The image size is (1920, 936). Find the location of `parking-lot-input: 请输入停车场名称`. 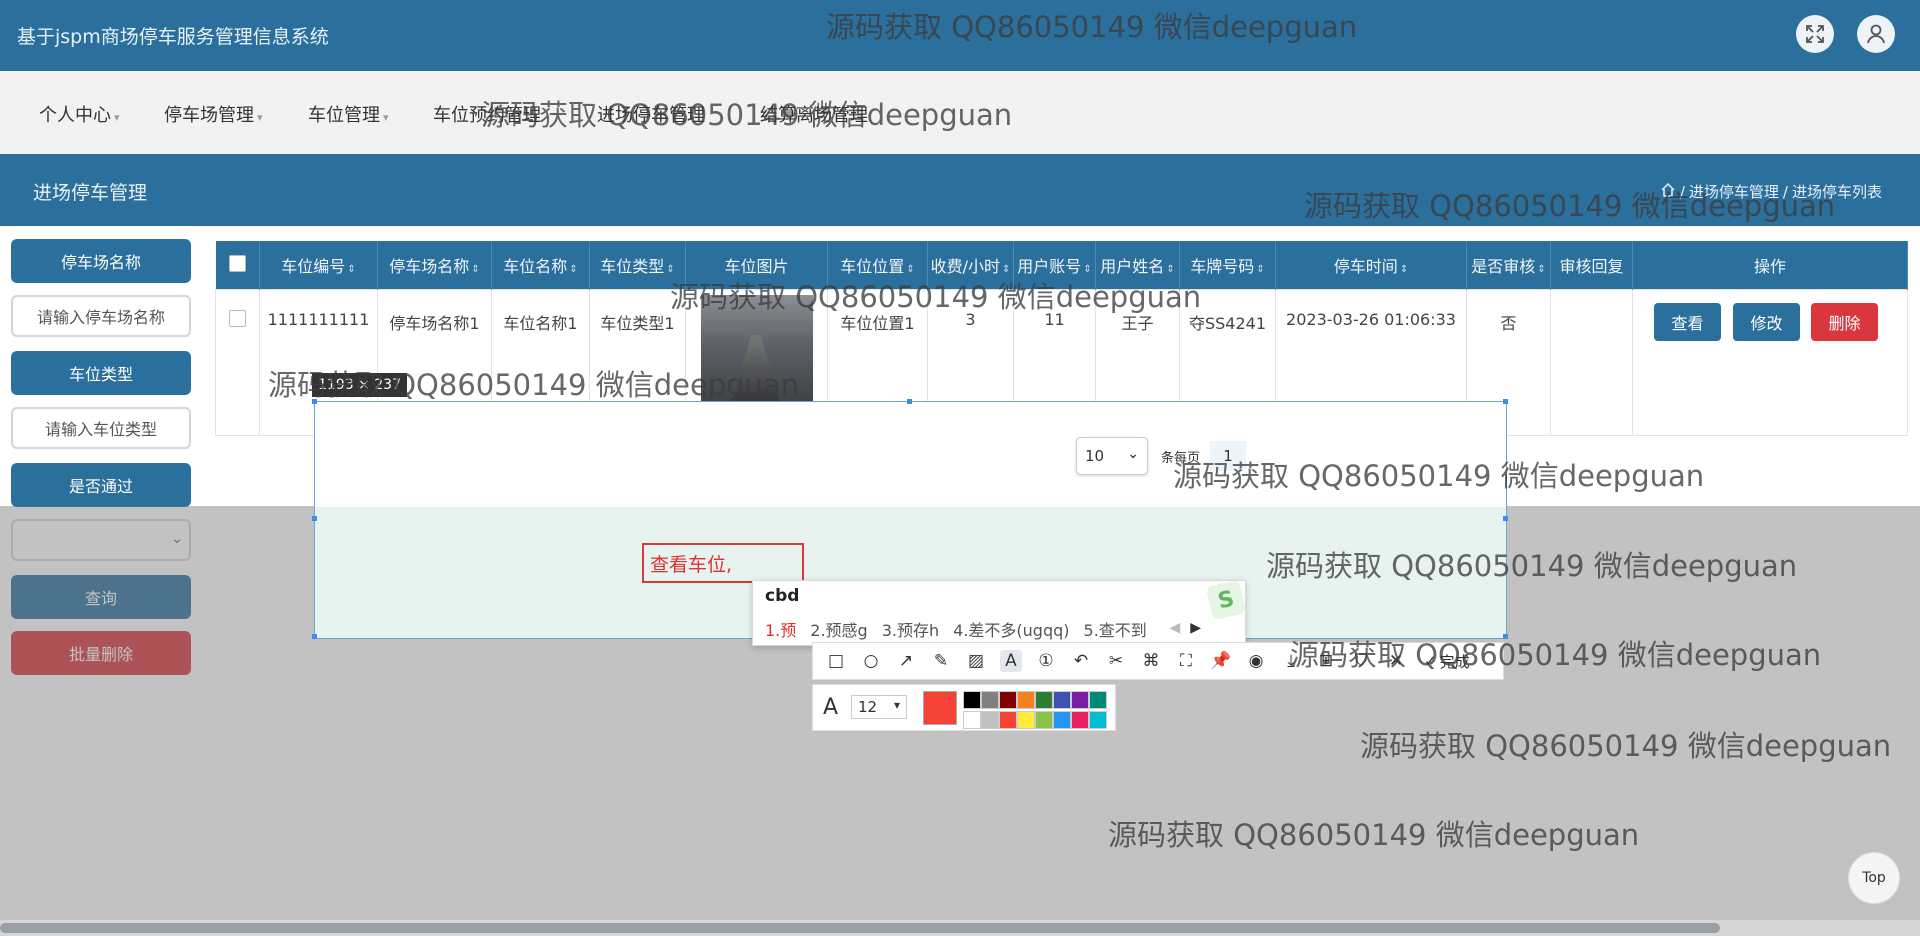

parking-lot-input: 请输入停车场名称 is located at coordinates (101, 316).